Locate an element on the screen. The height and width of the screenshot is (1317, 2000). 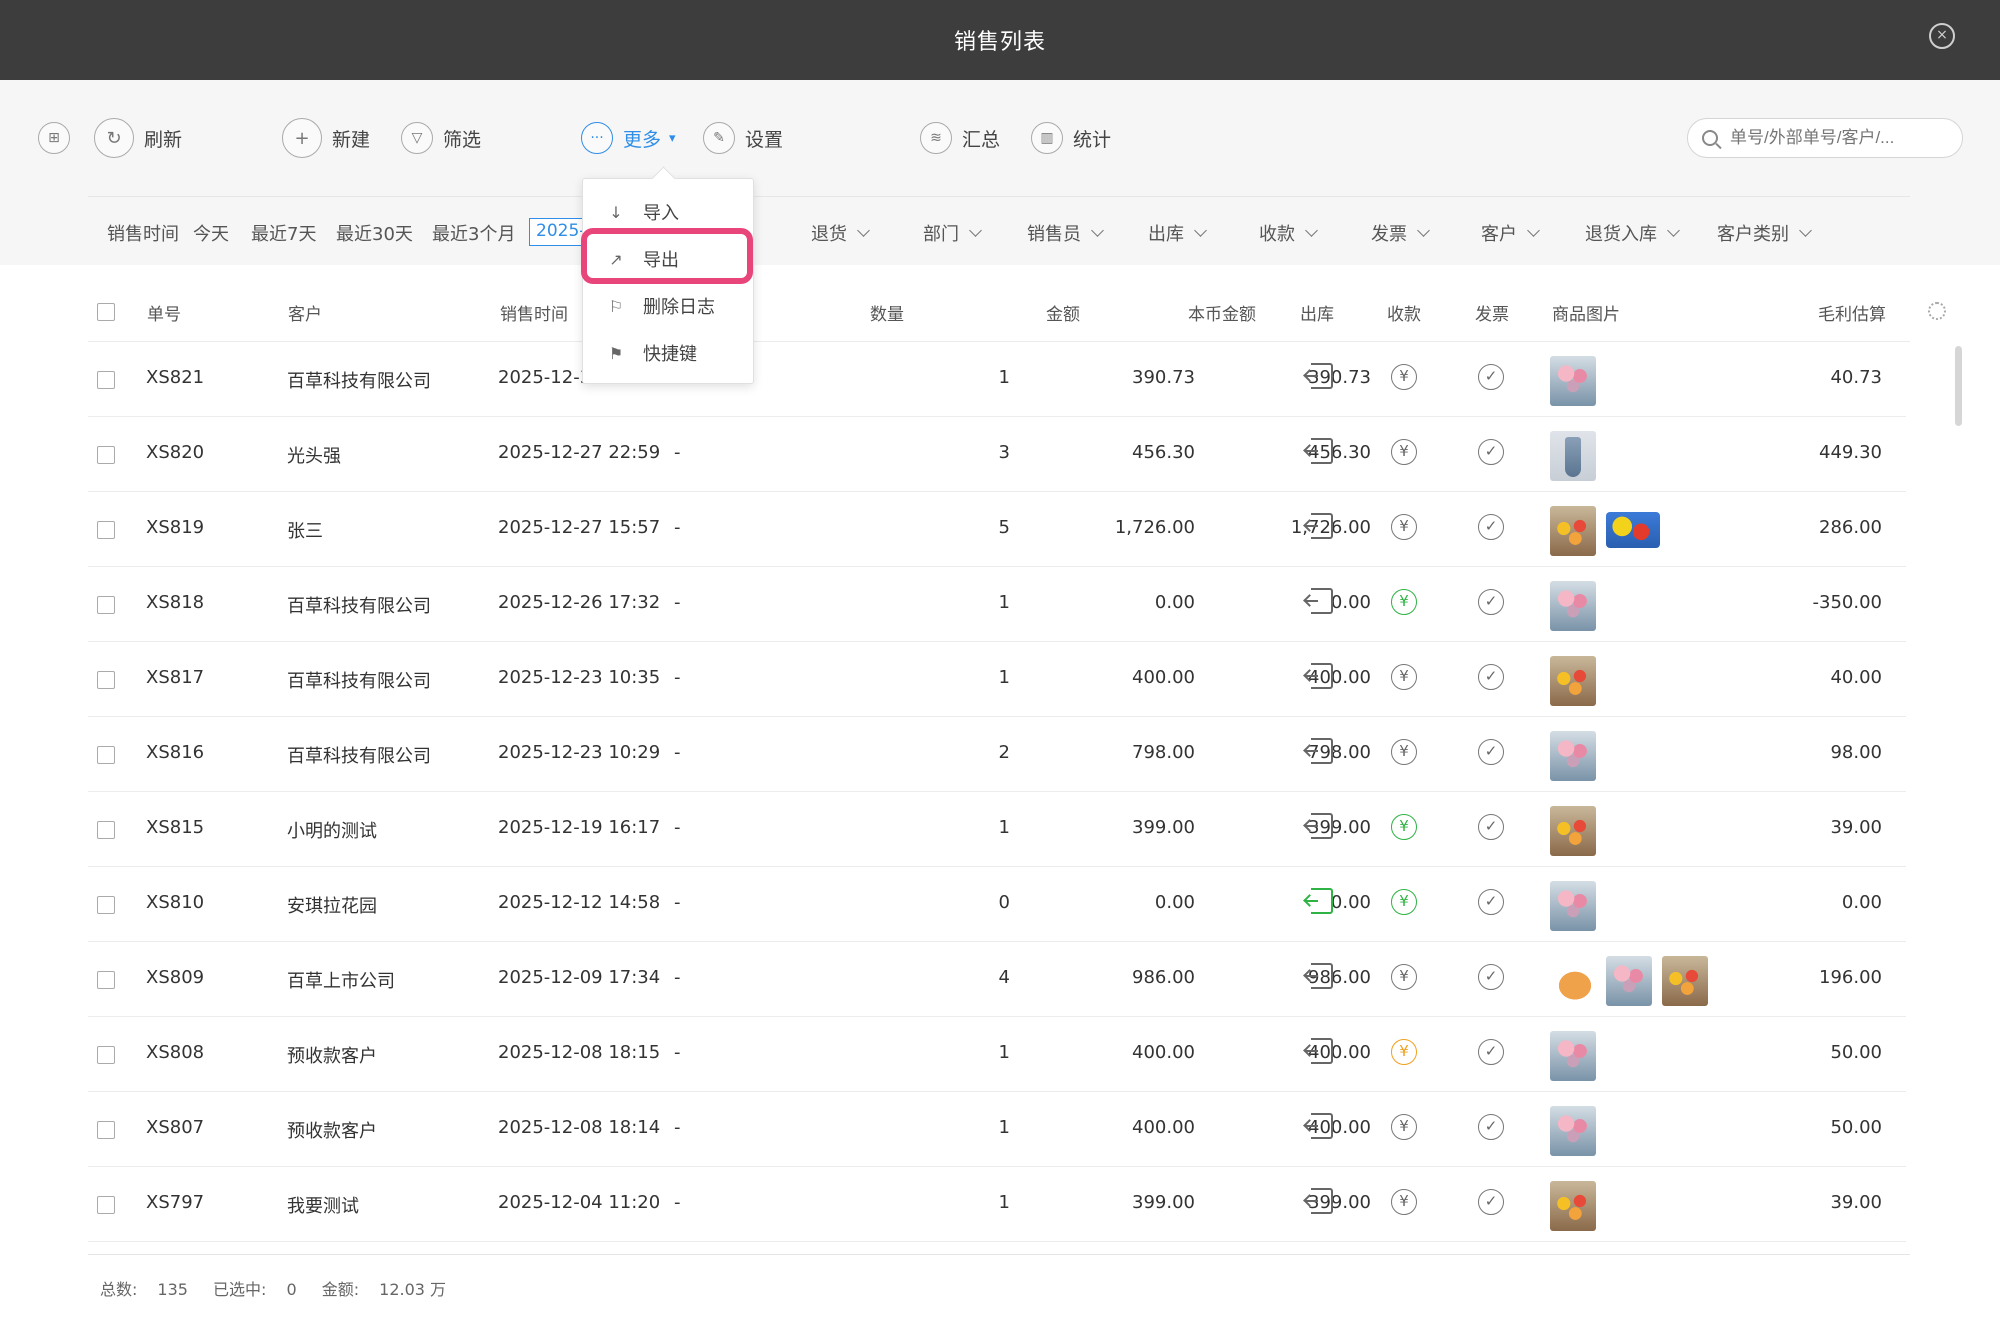
menu-item-delete-log: ⚐ 删除日志 is located at coordinates (661, 306).